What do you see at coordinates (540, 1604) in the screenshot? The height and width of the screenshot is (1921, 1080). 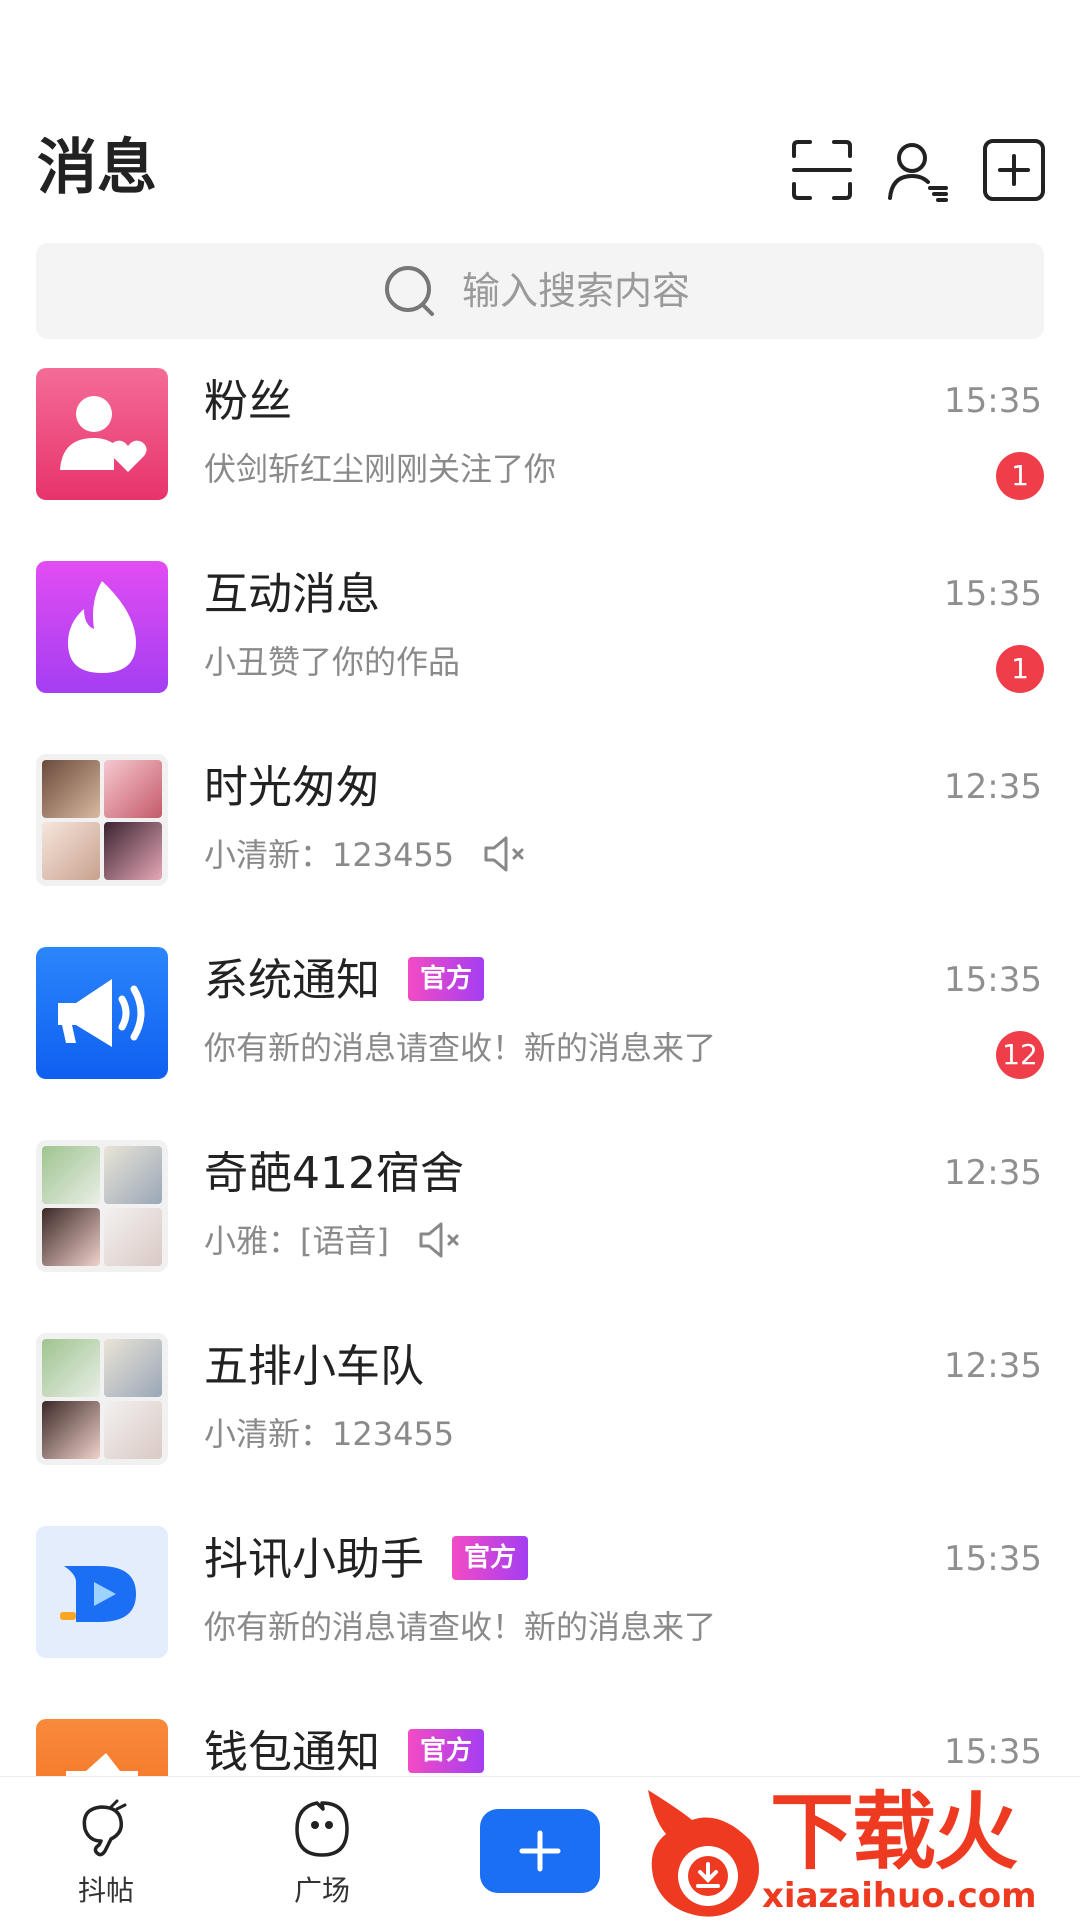 I see `list-item: 抖讯小助手 官方 你有新的消息请查收！新的消息来了 15:35` at bounding box center [540, 1604].